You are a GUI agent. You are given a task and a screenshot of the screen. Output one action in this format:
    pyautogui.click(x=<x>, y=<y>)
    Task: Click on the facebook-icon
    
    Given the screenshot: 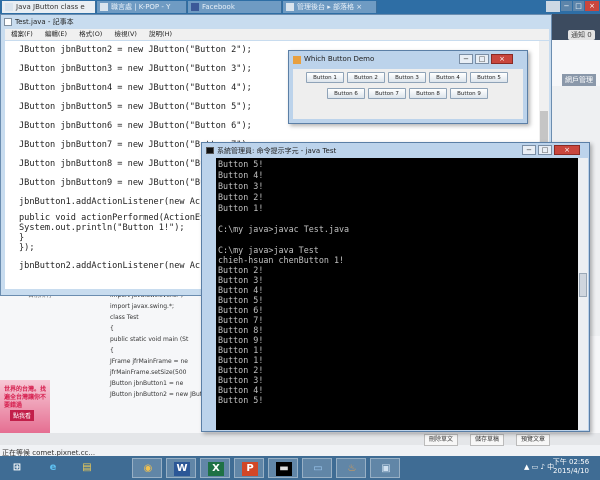 What is the action you would take?
    pyautogui.click(x=195, y=7)
    